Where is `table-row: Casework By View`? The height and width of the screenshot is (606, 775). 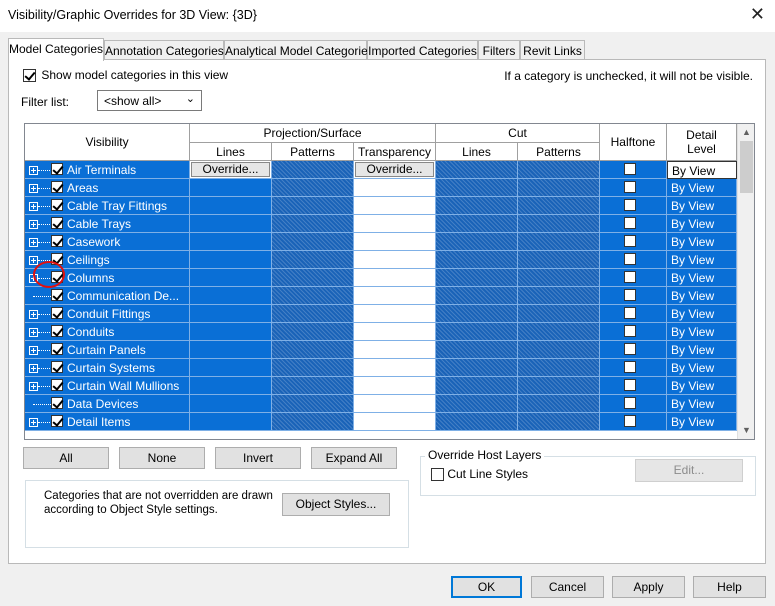
table-row: Casework By View is located at coordinates (381, 242).